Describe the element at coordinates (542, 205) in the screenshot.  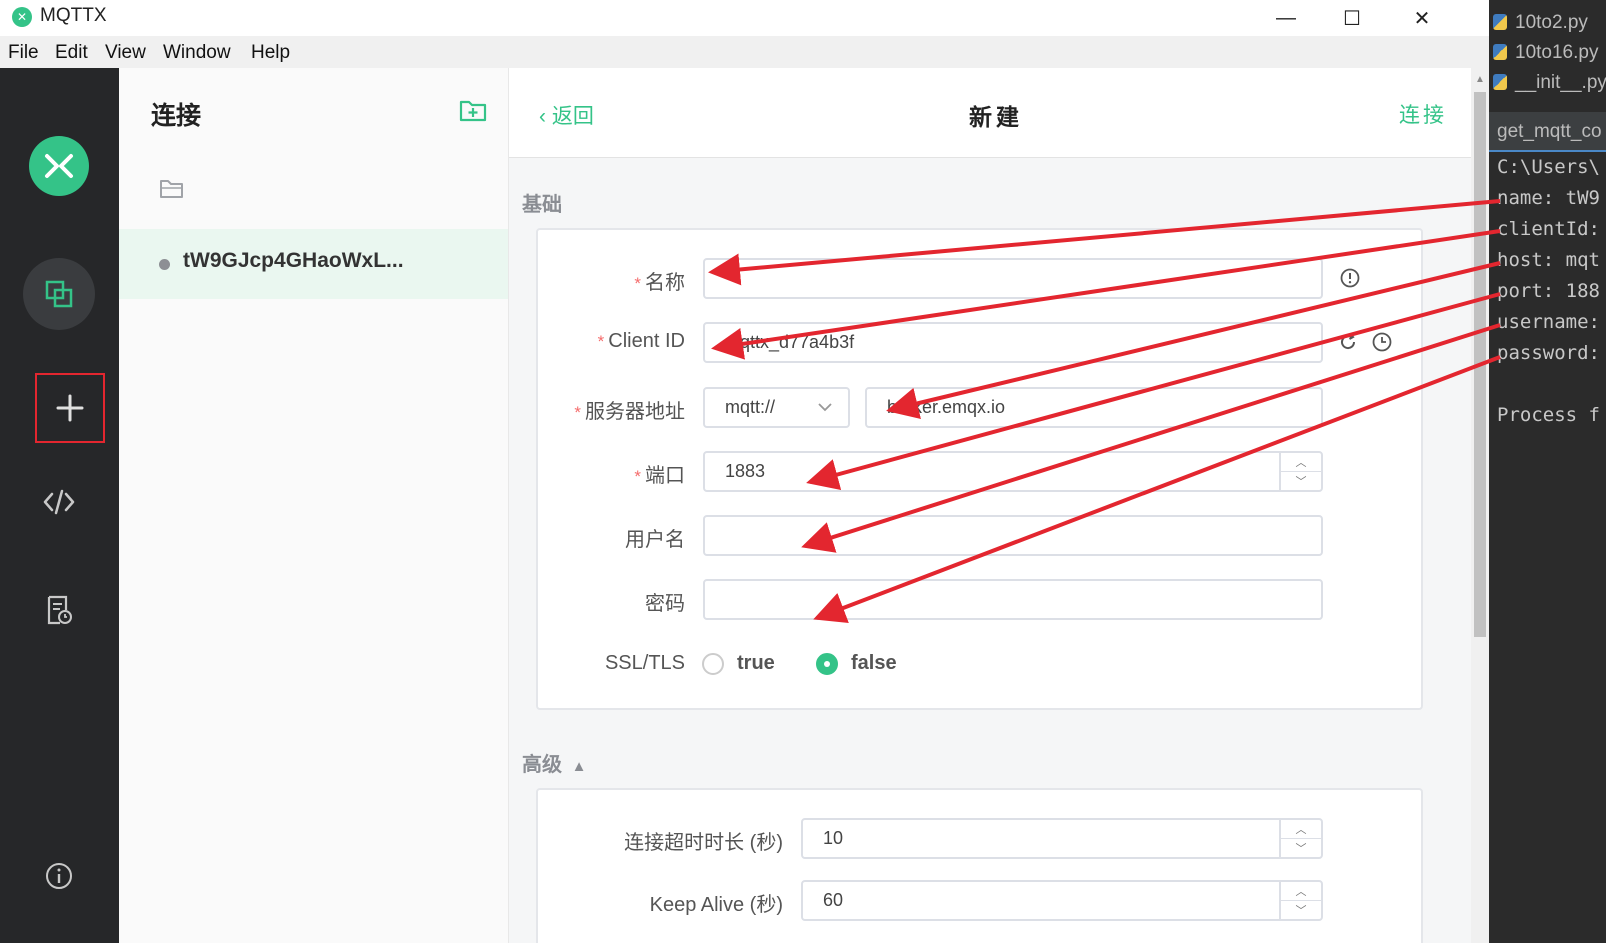
I see `basic-section-label: 基础` at that location.